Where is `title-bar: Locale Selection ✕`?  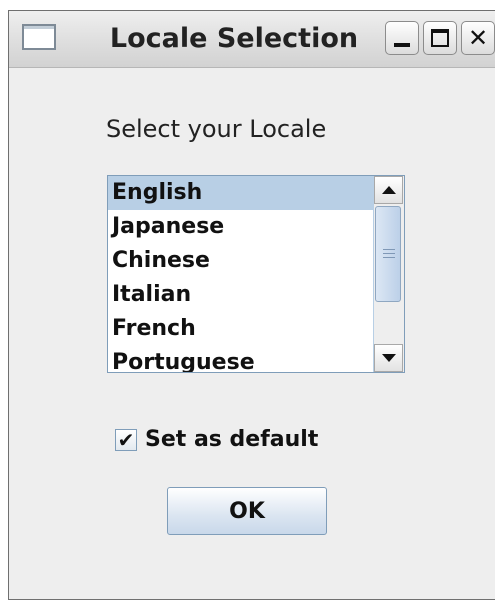
title-bar: Locale Selection ✕ is located at coordinates (252, 39).